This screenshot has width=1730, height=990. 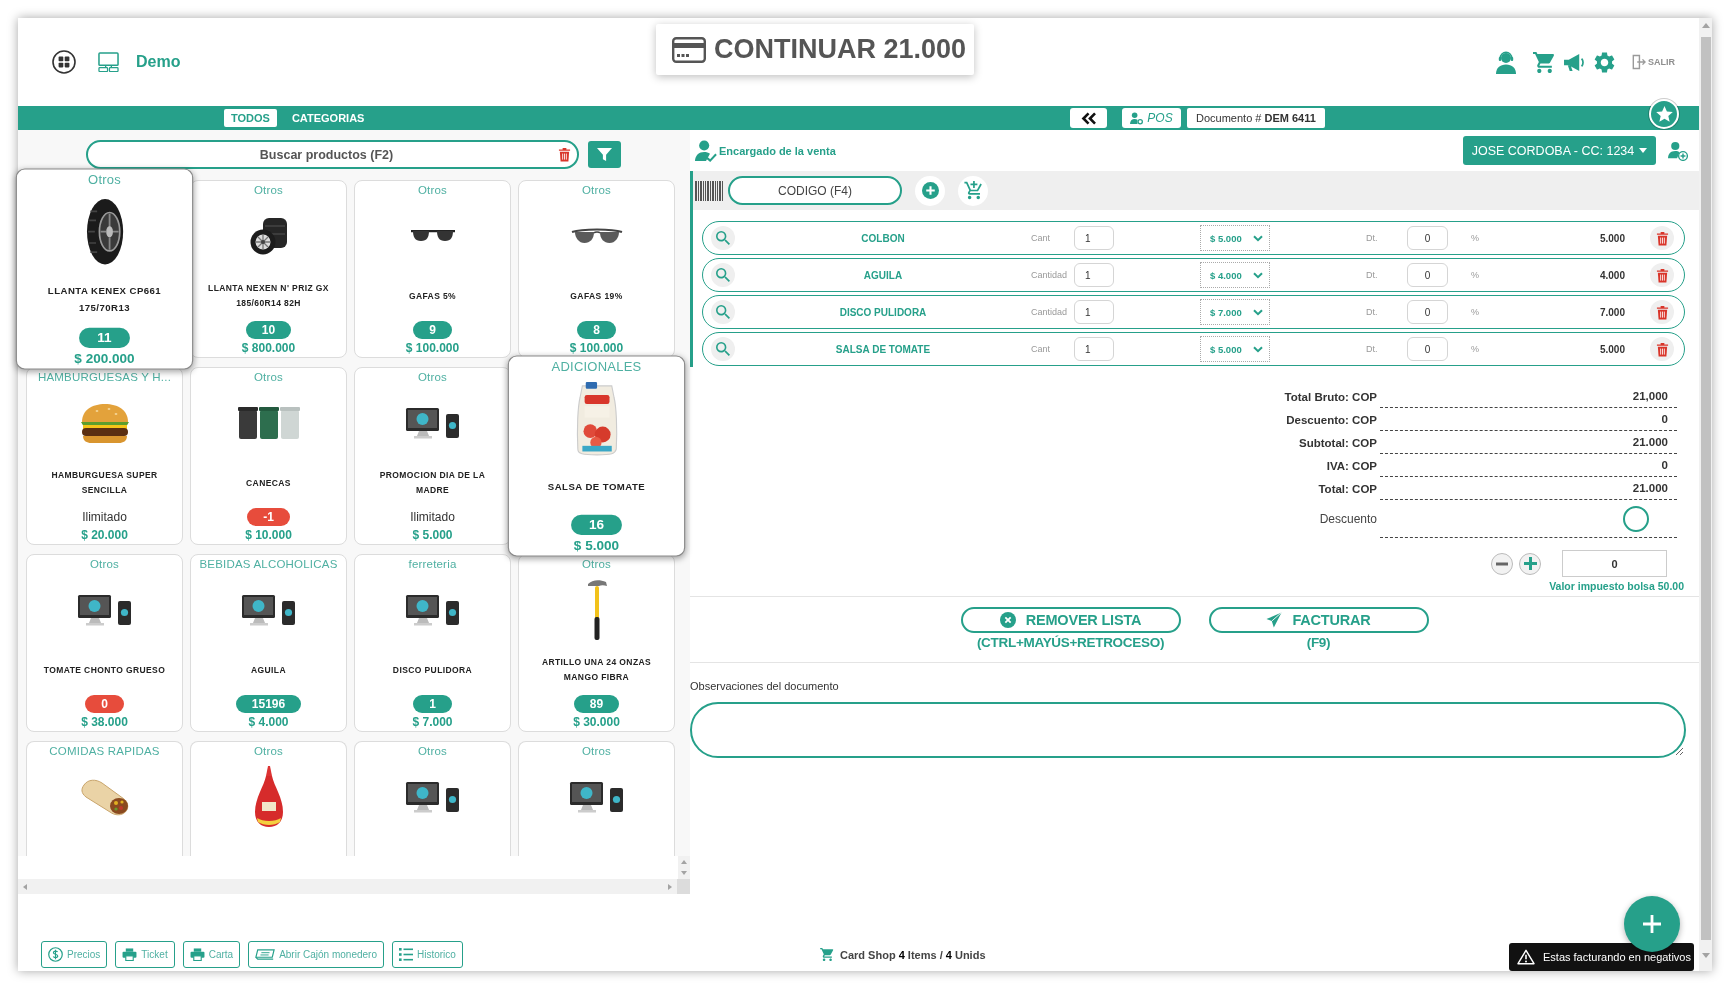 What do you see at coordinates (354, 886) in the screenshot?
I see `horizontal-scrollbar` at bounding box center [354, 886].